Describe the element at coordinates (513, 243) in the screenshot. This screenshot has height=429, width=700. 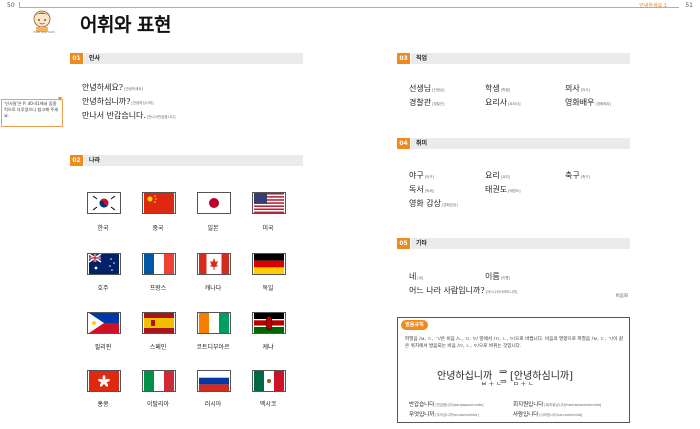
I see `section-header-others: 05 기타` at that location.